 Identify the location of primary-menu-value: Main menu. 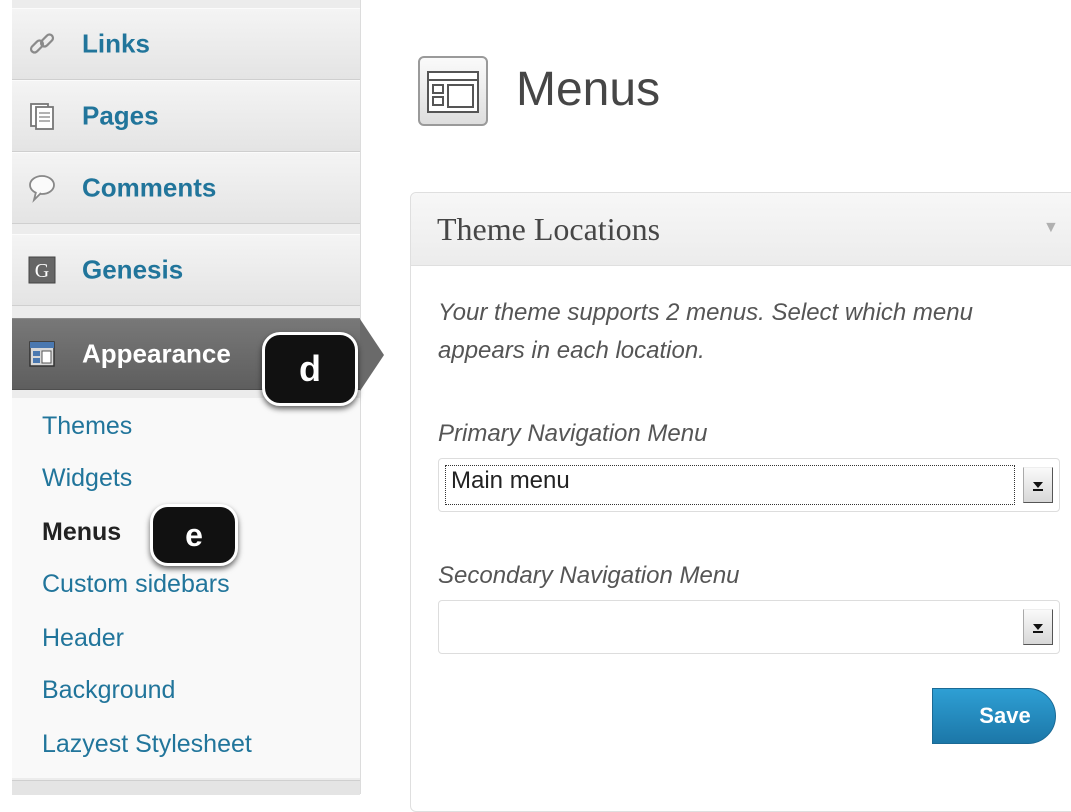
(510, 480).